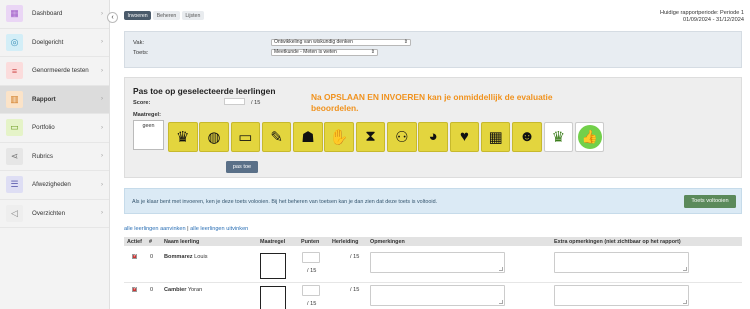 The height and width of the screenshot is (309, 750). What do you see at coordinates (339, 137) in the screenshot?
I see `hand-icon: ✋` at bounding box center [339, 137].